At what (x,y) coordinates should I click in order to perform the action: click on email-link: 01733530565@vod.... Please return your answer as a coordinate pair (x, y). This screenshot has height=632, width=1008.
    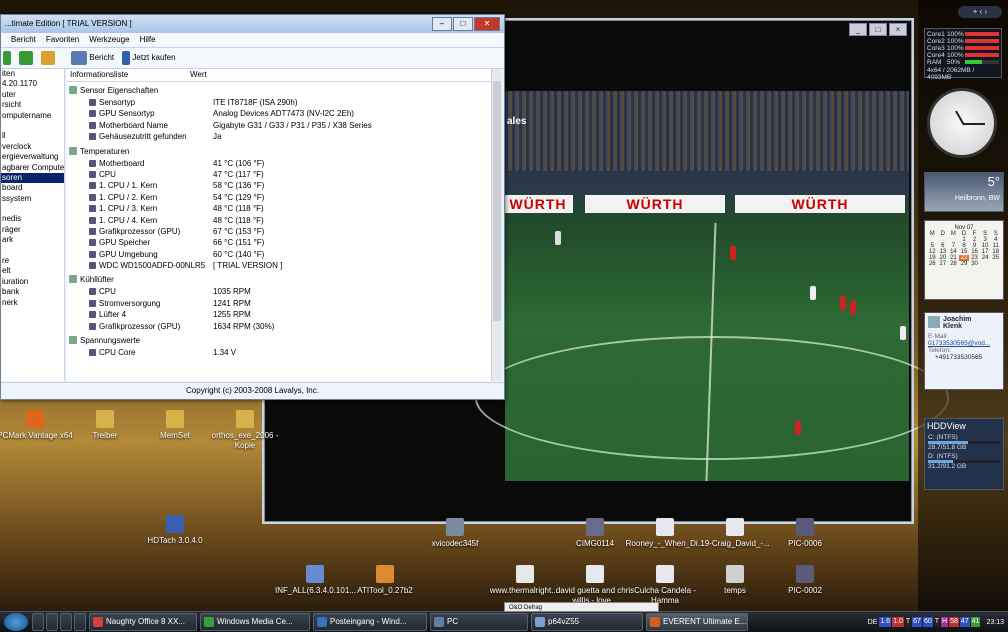
    Looking at the image, I should click on (964, 343).